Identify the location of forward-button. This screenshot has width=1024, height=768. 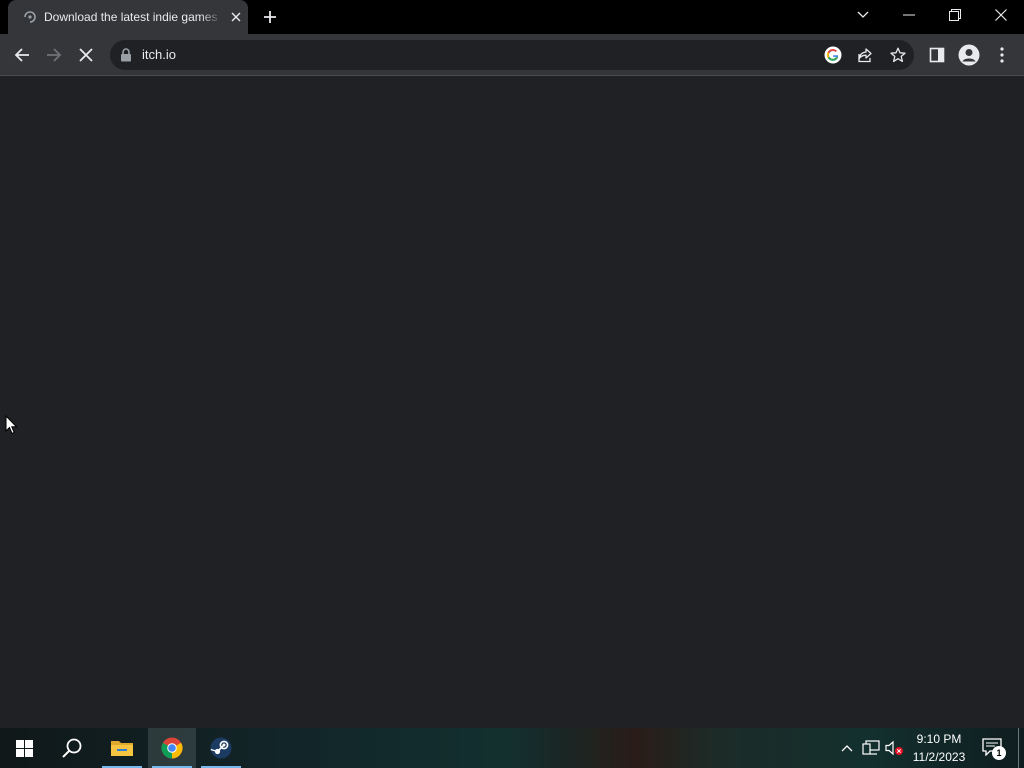
(54, 55).